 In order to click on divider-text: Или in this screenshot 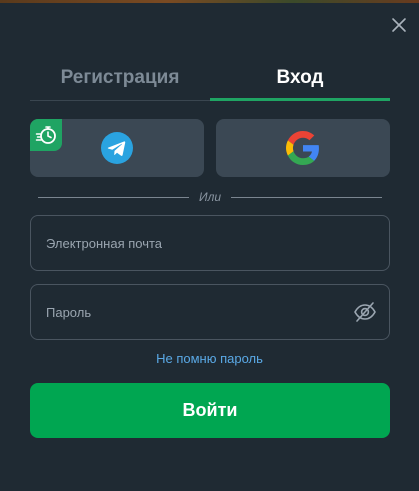, I will do `click(210, 197)`.